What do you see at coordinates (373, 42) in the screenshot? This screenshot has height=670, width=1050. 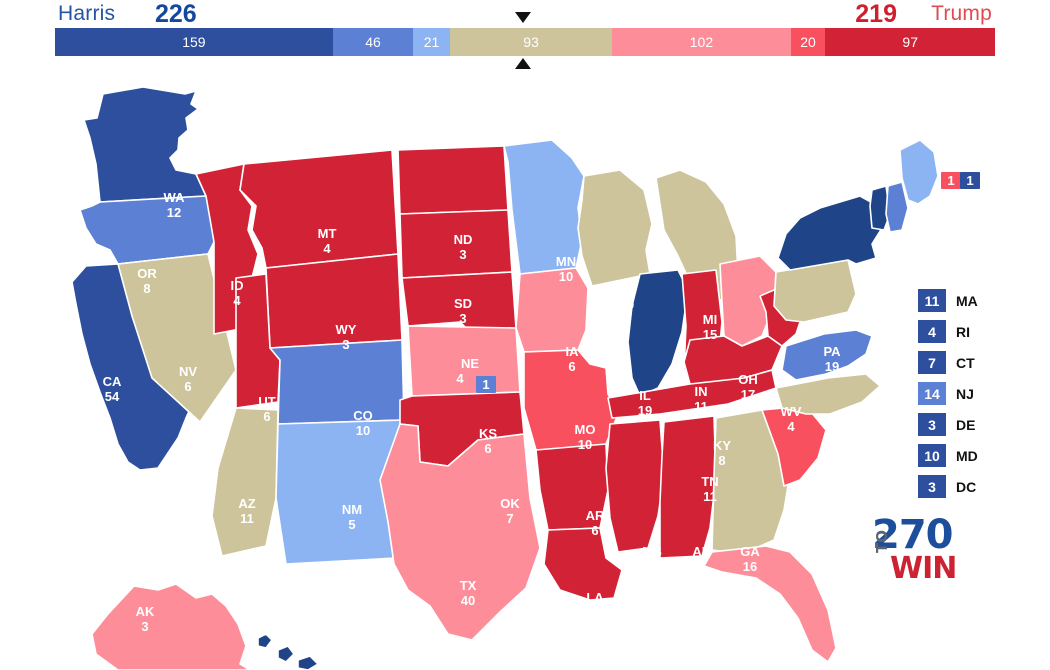 I see `bar-segment-likely-harris: 46` at bounding box center [373, 42].